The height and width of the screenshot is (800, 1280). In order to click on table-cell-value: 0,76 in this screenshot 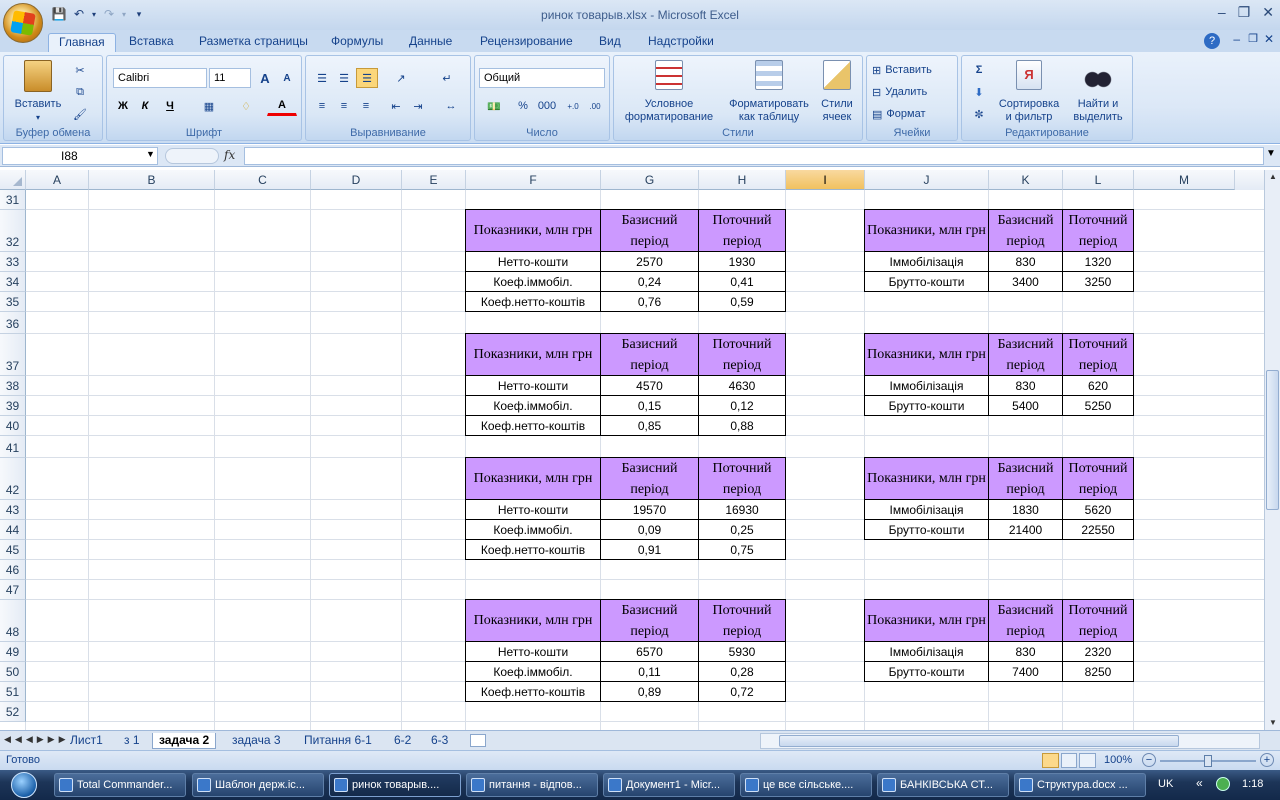, I will do `click(650, 302)`.